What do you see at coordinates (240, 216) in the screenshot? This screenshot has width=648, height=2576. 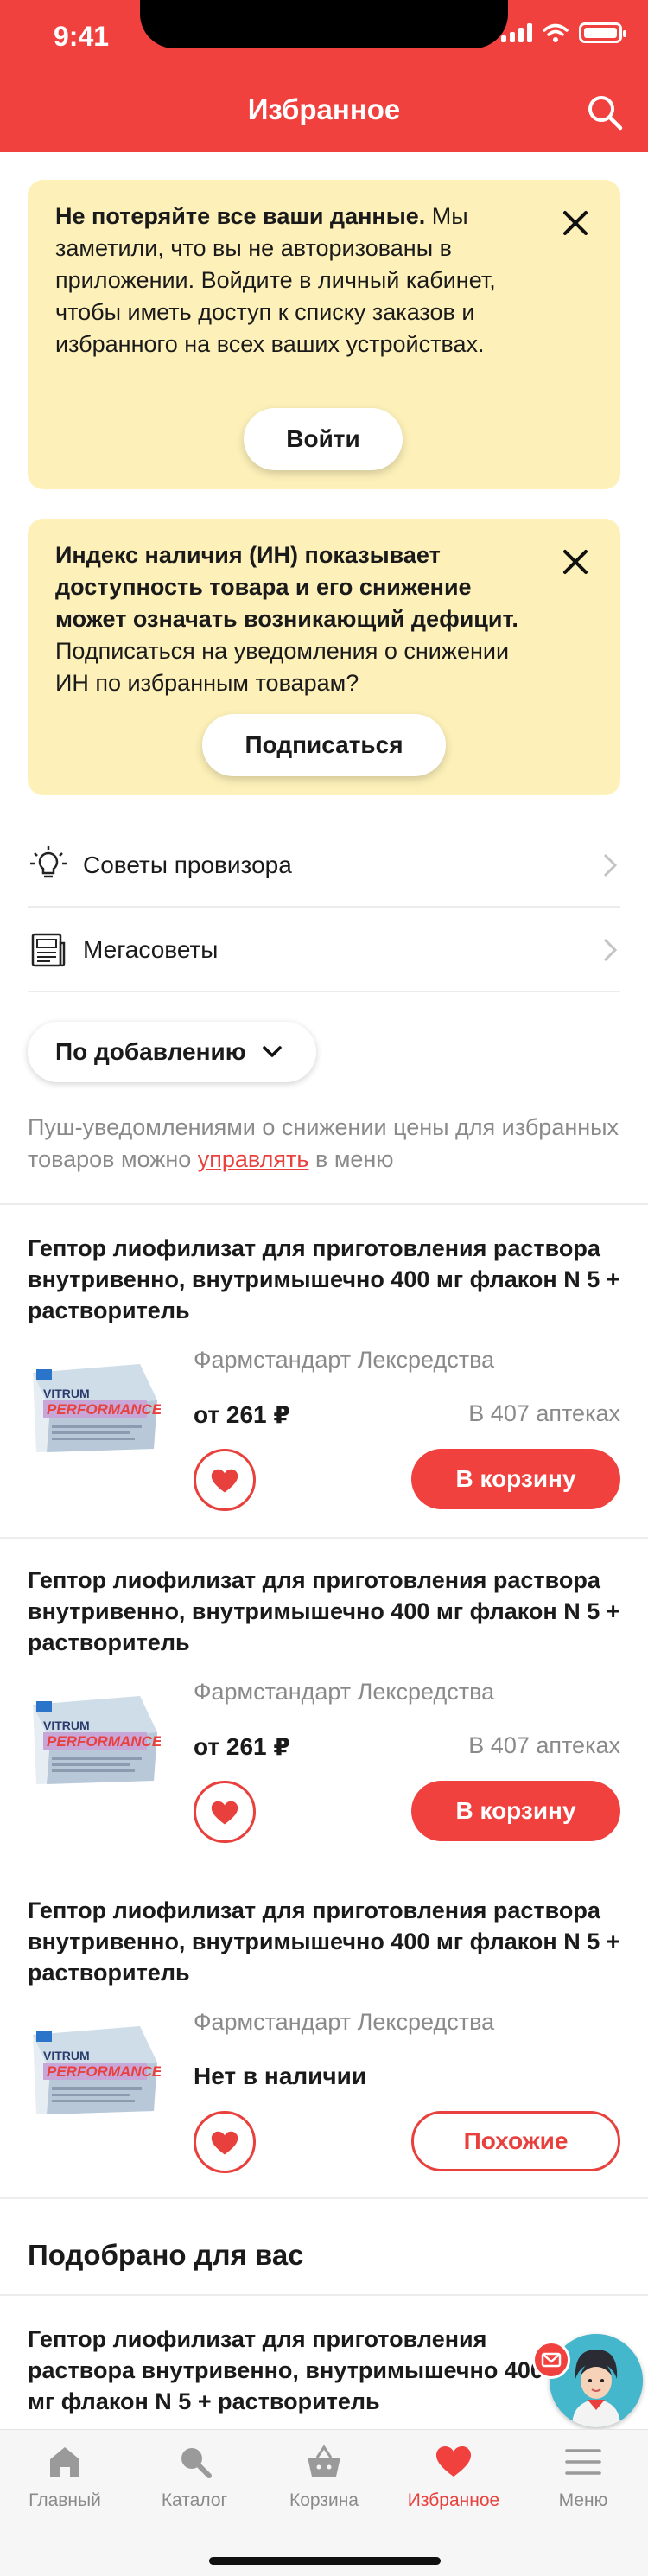 I see `auth-card-bold-text: Не потеряйте все ваши данные.` at bounding box center [240, 216].